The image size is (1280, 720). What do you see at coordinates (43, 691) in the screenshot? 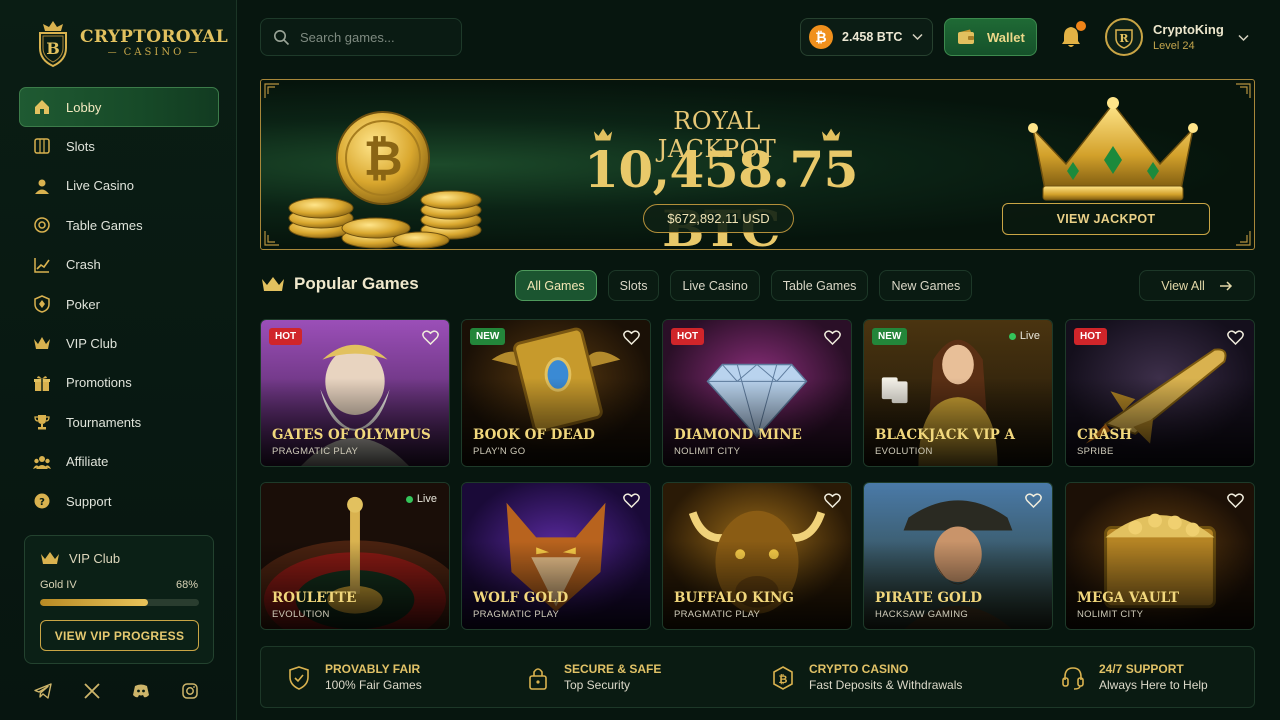
I see `telegram-icon` at bounding box center [43, 691].